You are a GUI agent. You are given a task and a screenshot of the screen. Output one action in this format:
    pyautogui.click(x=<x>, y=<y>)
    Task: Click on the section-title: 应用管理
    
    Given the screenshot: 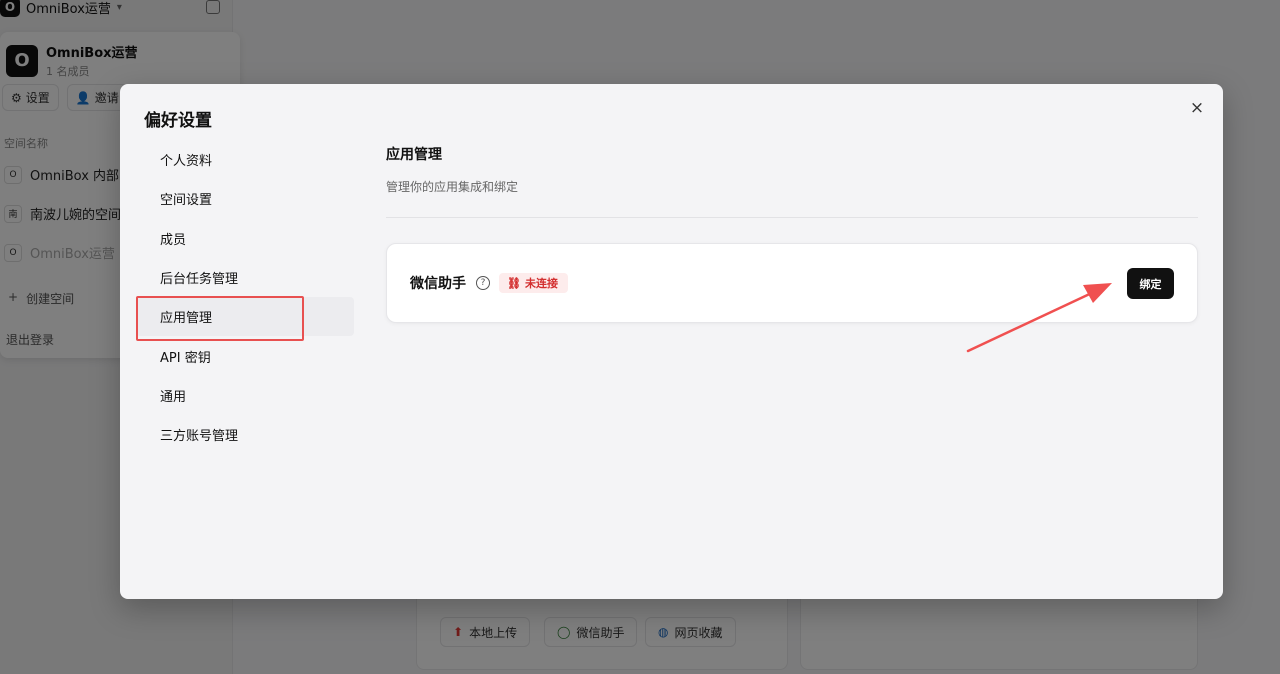 What is the action you would take?
    pyautogui.click(x=414, y=155)
    